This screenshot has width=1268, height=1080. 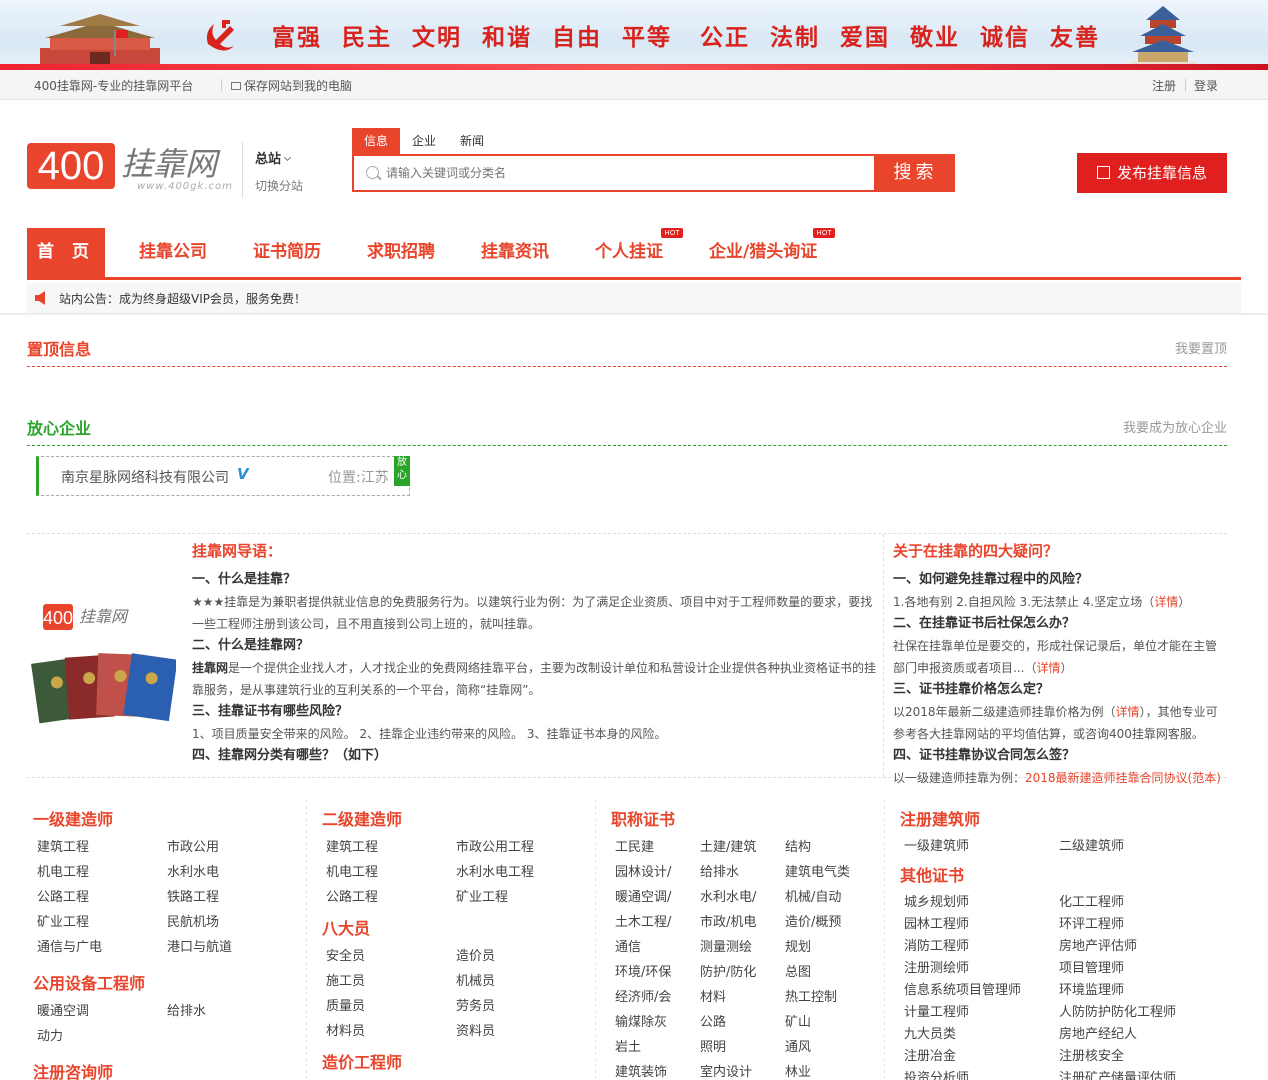 I want to click on category-link: 公路, so click(x=713, y=1020).